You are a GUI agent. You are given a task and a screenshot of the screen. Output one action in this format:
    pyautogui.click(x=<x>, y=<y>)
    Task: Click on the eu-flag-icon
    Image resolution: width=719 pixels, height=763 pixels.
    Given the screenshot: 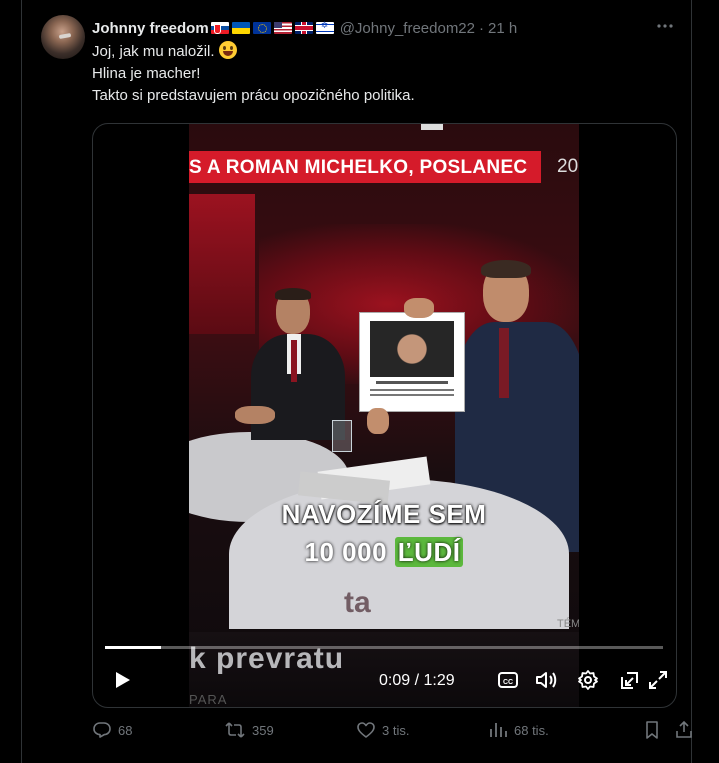 What is the action you would take?
    pyautogui.click(x=261, y=28)
    